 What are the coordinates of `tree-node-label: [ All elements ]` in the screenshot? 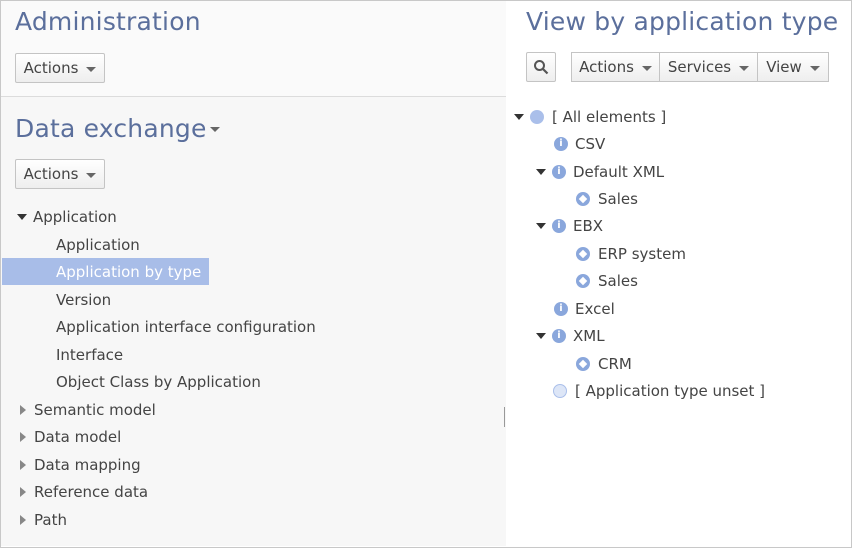 It's located at (609, 117).